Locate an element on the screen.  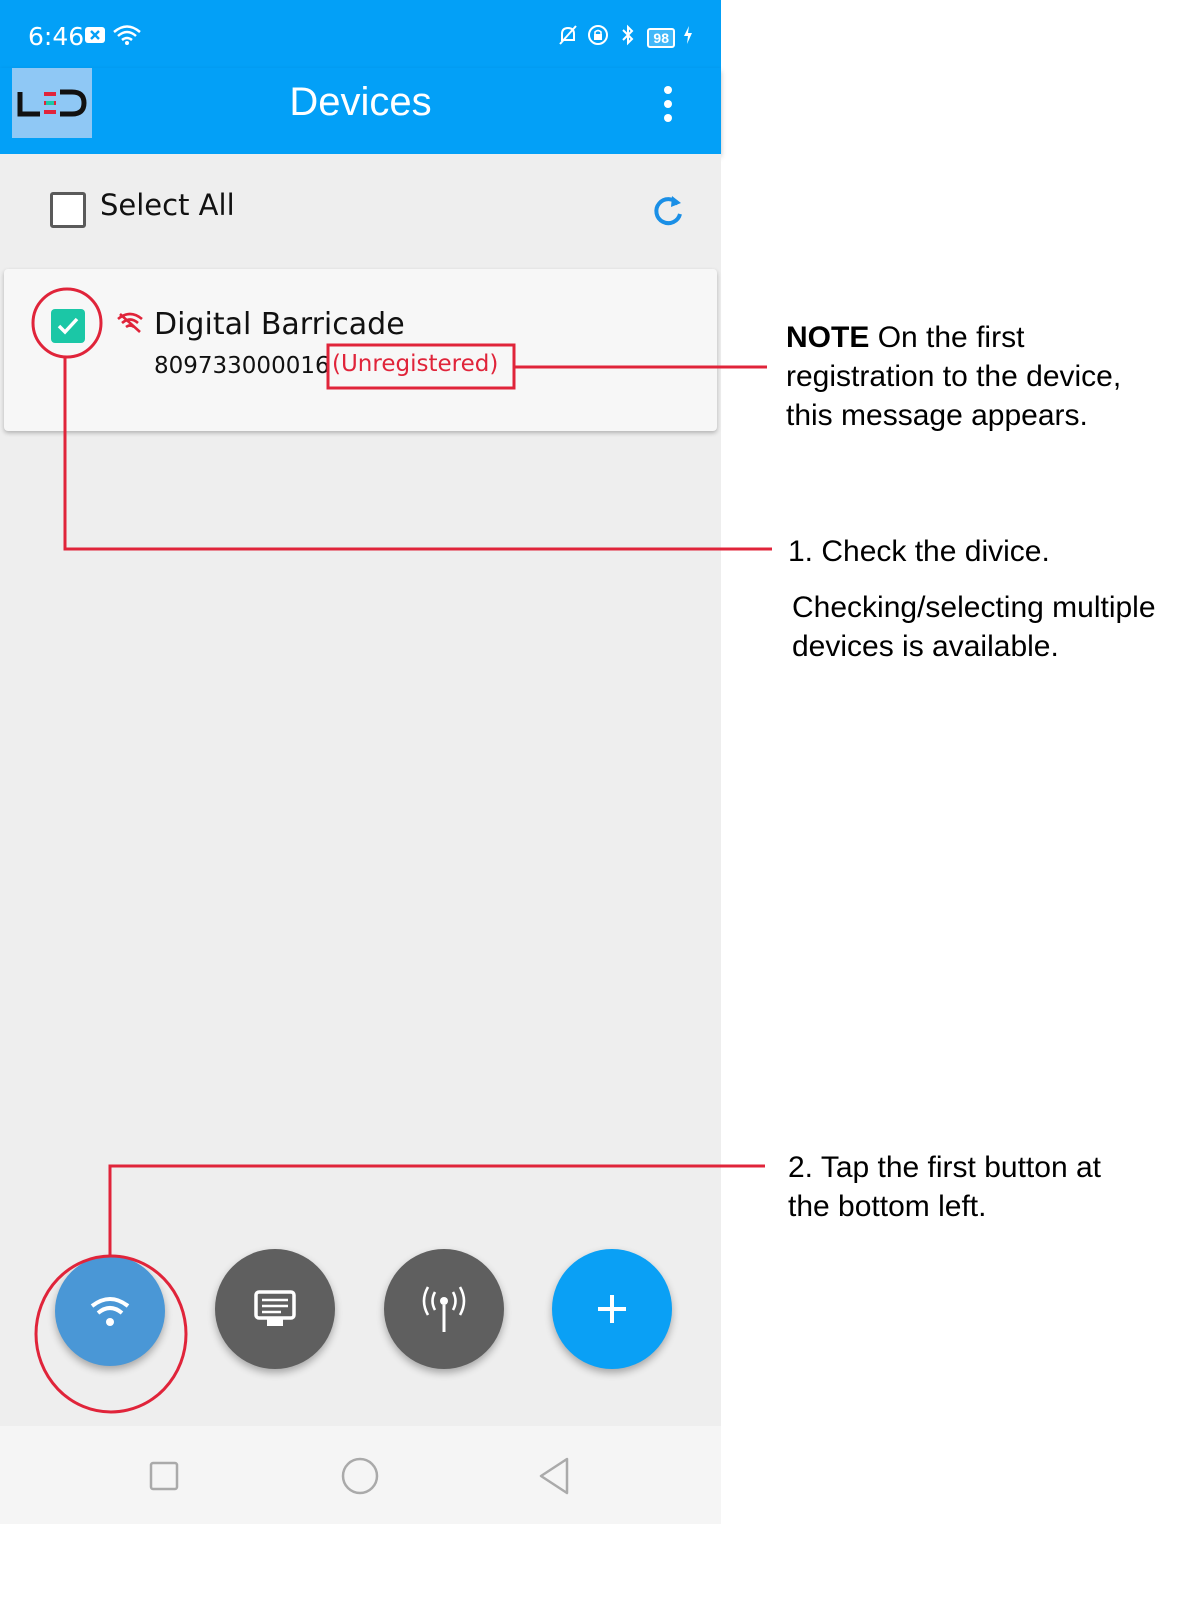
step2-line1: 2. Tap the first button at is located at coordinates (944, 1167).